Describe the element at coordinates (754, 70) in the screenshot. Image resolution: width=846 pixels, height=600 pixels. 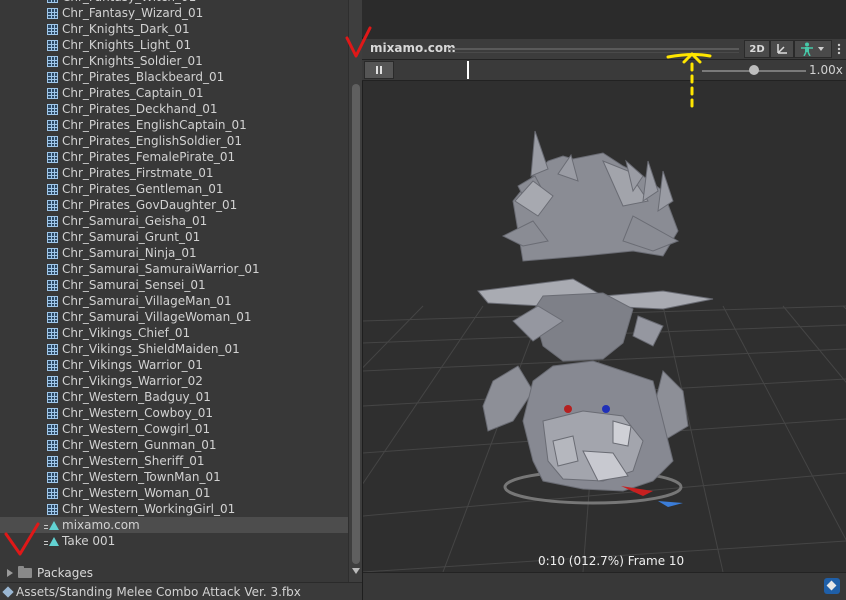
I see `playback-speed-handle` at that location.